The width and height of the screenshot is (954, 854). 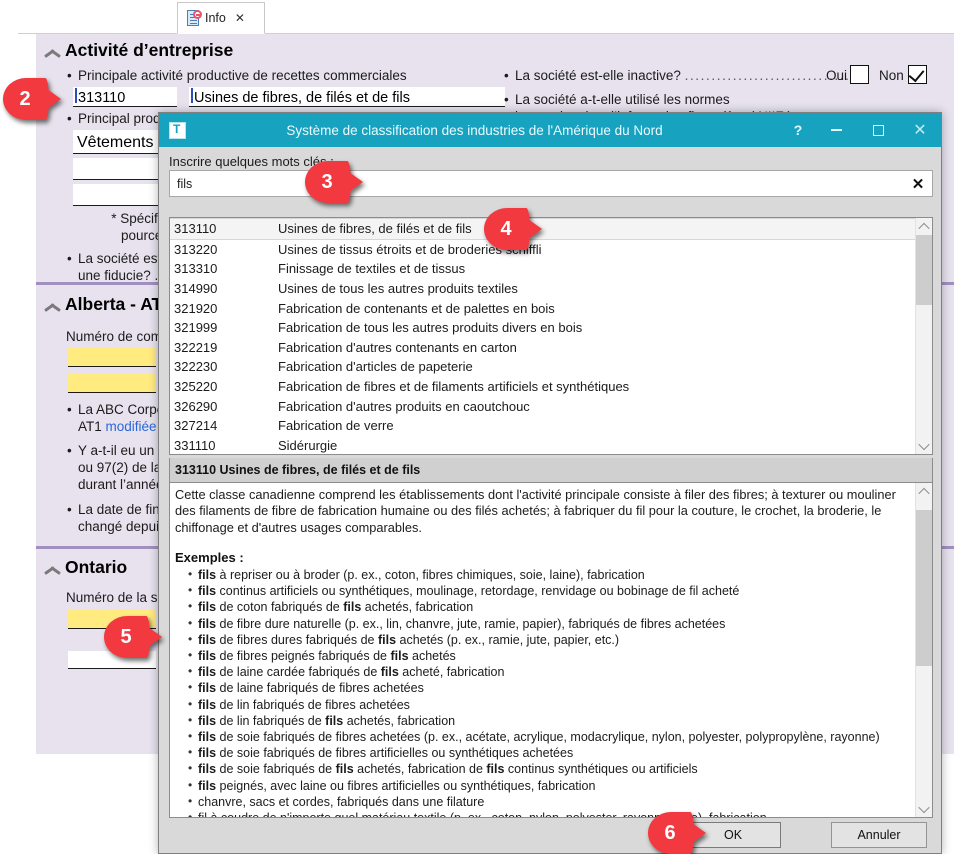 What do you see at coordinates (149, 50) in the screenshot?
I see `section-title-activity: Activité d’entreprise` at bounding box center [149, 50].